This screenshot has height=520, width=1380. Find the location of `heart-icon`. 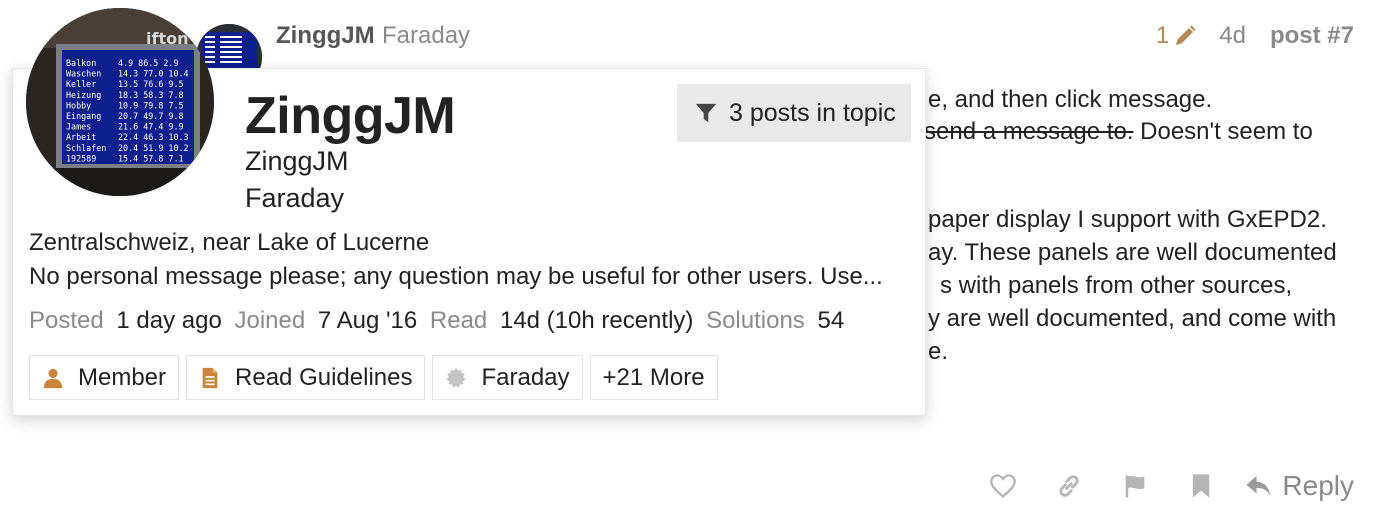

heart-icon is located at coordinates (1003, 486).